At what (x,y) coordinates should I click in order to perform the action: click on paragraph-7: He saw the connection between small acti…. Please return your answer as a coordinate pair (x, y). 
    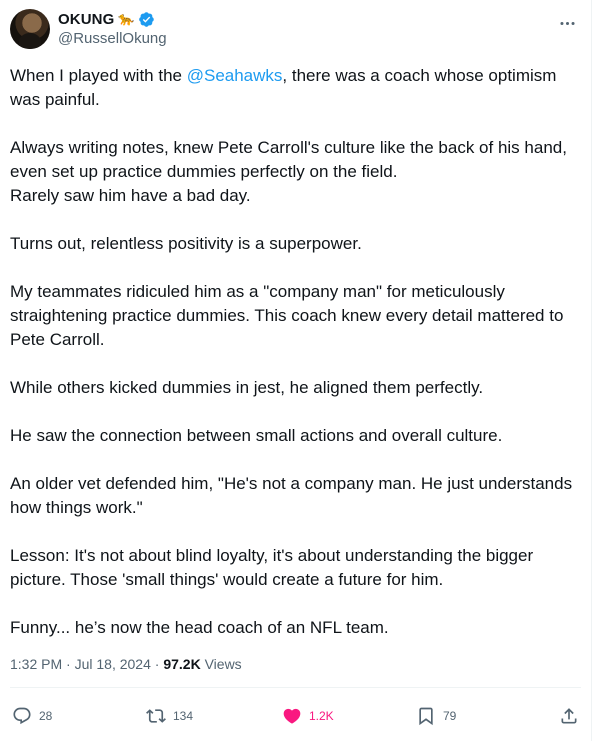
    Looking at the image, I should click on (256, 435).